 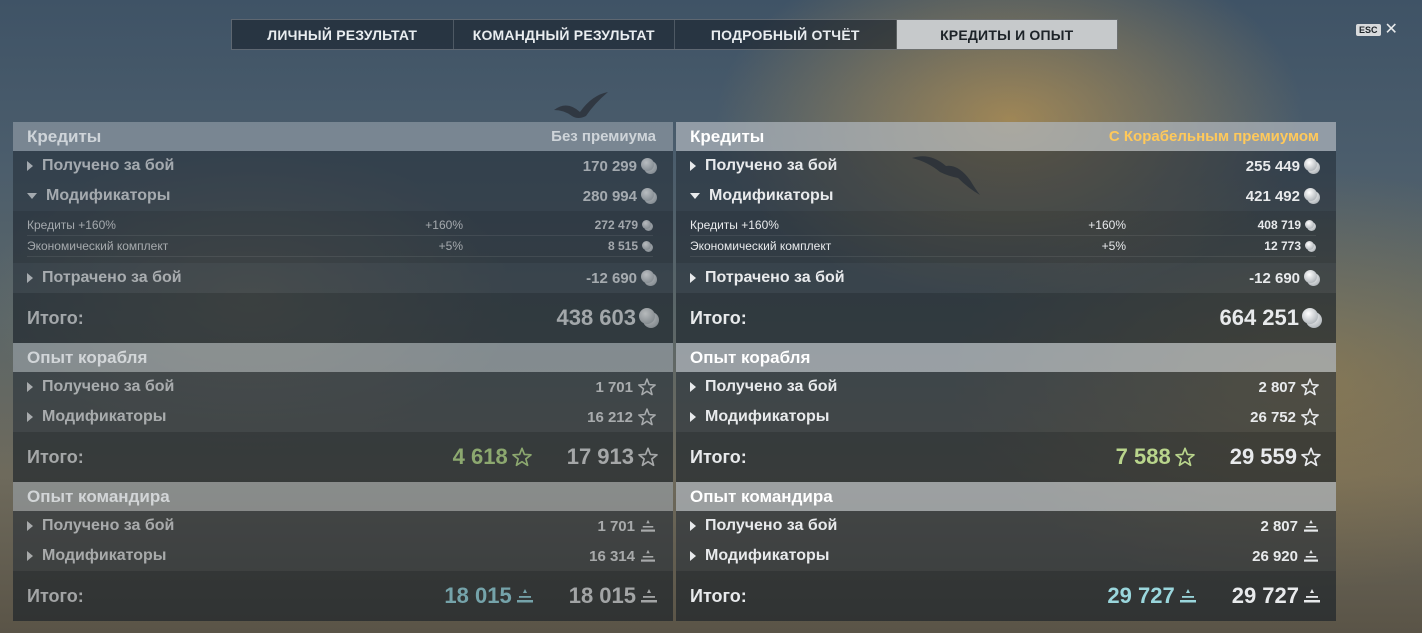 What do you see at coordinates (610, 417) in the screenshot?
I see `row-value: 16 212` at bounding box center [610, 417].